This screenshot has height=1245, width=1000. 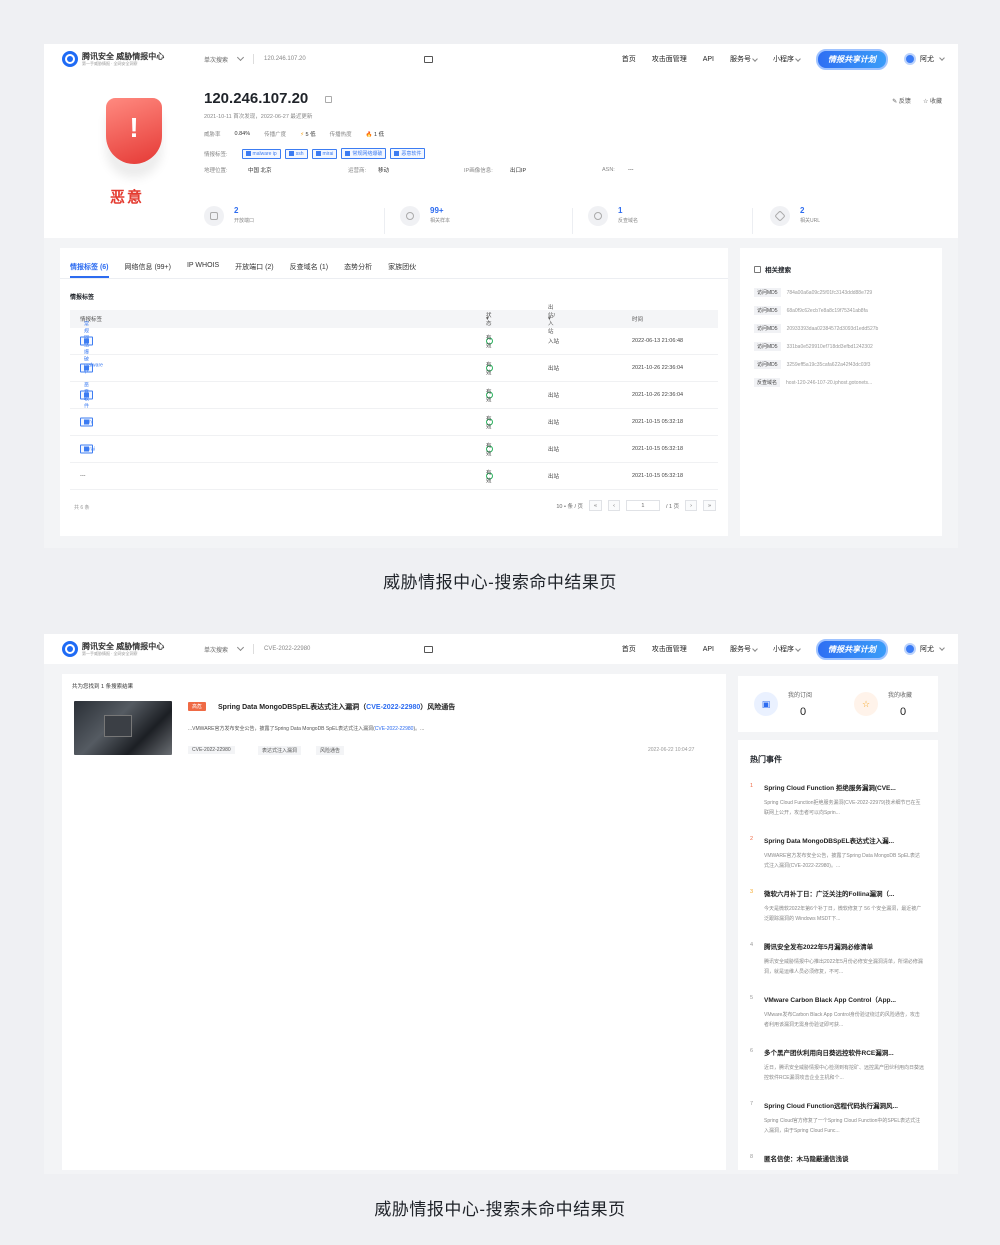 I want to click on tag-ssh: ssh, so click(x=296, y=153).